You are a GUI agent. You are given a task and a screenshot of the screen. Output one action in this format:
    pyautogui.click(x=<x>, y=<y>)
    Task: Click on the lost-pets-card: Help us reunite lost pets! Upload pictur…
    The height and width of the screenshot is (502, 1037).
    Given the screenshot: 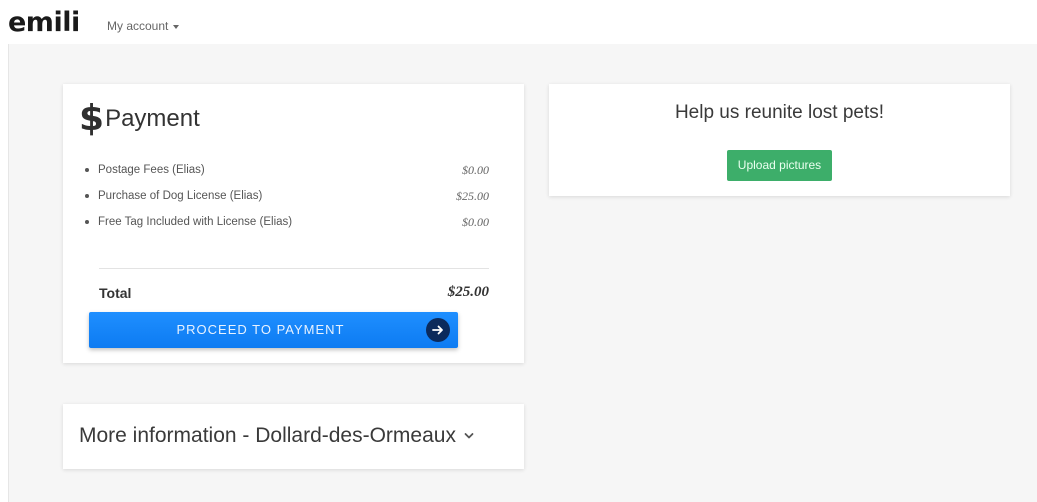 What is the action you would take?
    pyautogui.click(x=779, y=140)
    